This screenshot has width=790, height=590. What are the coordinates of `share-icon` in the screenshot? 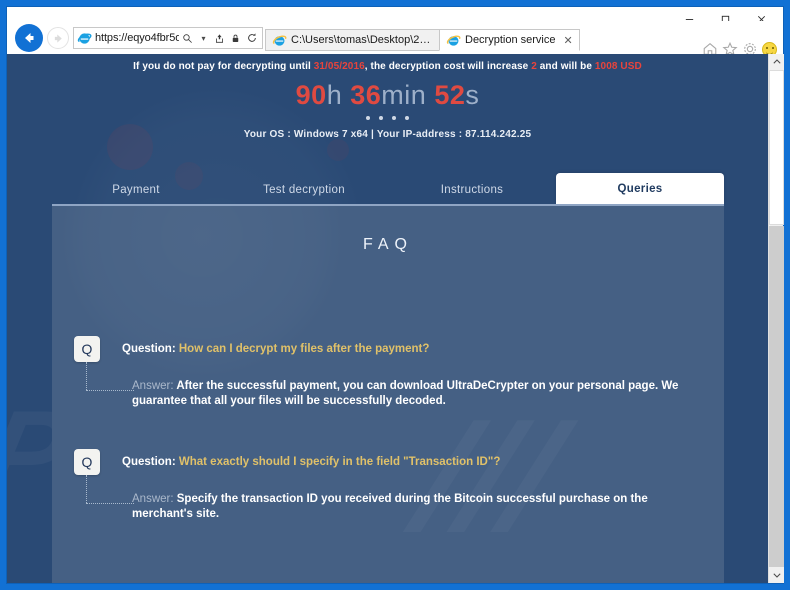 It's located at (219, 38).